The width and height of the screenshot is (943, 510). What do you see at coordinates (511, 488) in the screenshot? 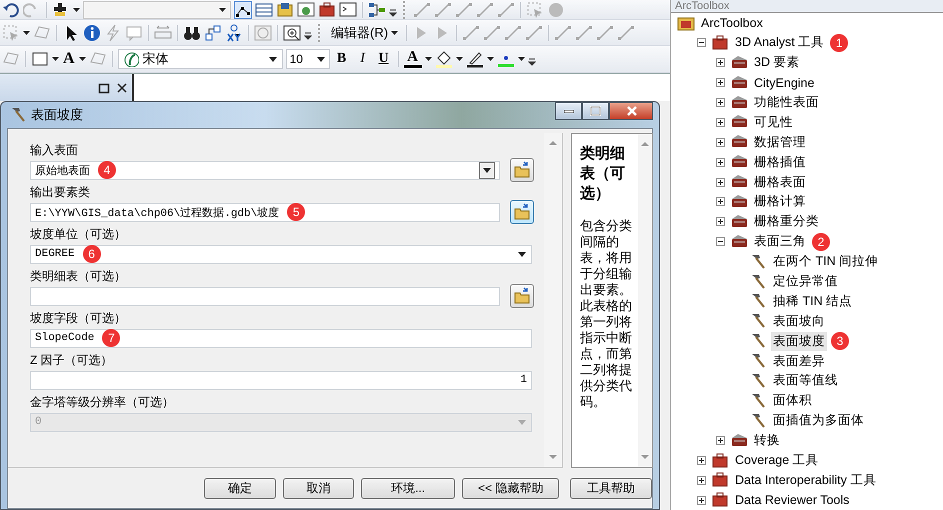
I see `hide-help-button: << 隐藏帮助` at bounding box center [511, 488].